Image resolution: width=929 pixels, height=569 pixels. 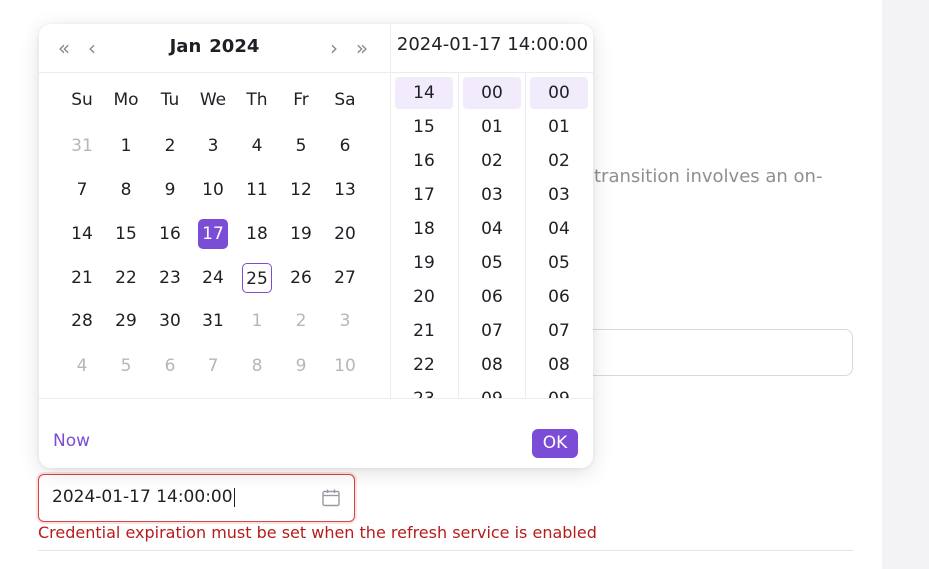 What do you see at coordinates (257, 190) in the screenshot?
I see `day-cell: 11` at bounding box center [257, 190].